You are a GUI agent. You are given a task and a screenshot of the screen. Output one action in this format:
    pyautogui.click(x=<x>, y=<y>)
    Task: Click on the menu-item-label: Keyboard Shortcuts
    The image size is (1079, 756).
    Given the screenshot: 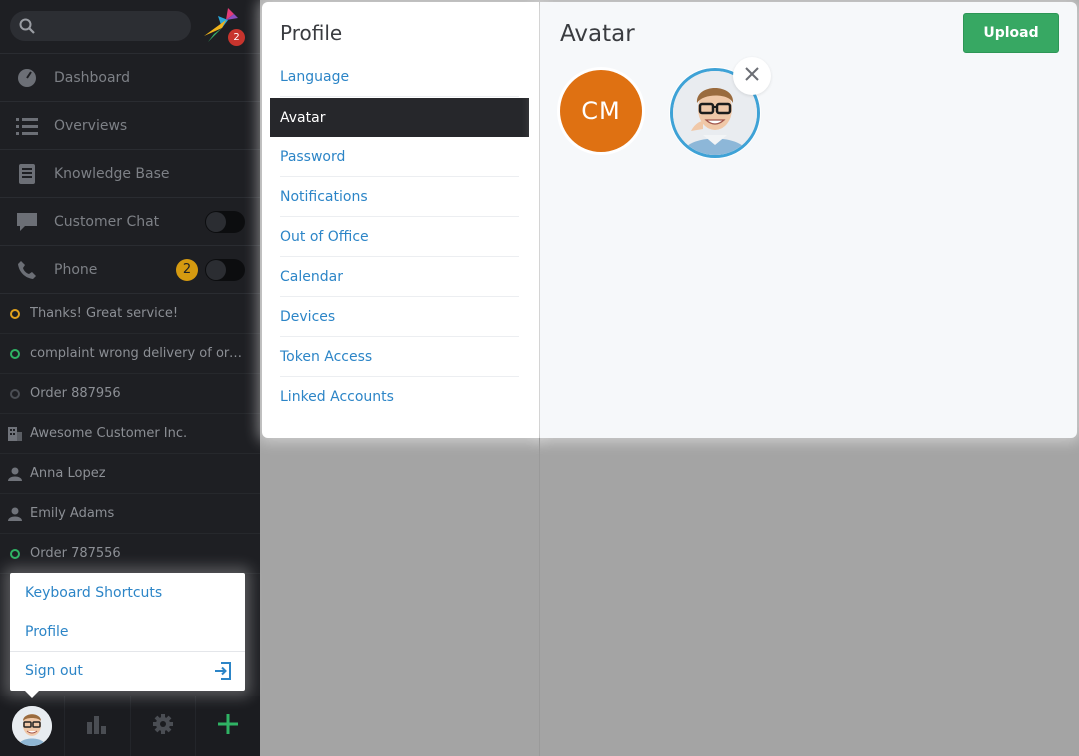 What is the action you would take?
    pyautogui.click(x=94, y=592)
    